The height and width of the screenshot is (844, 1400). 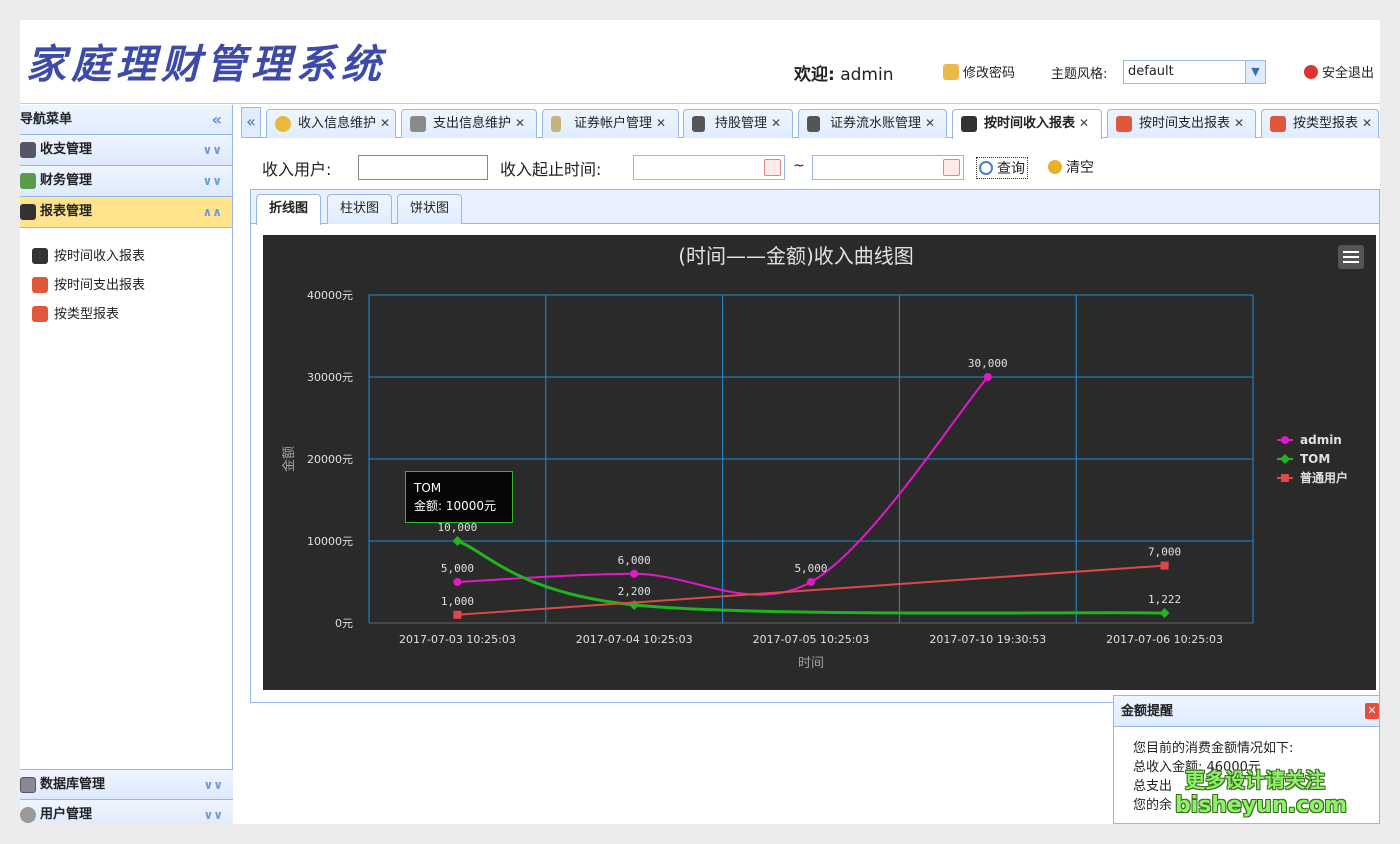 I want to click on report-menu-list: 按时间收入报表 按时间支出报表 按类型报表, so click(x=126, y=278).